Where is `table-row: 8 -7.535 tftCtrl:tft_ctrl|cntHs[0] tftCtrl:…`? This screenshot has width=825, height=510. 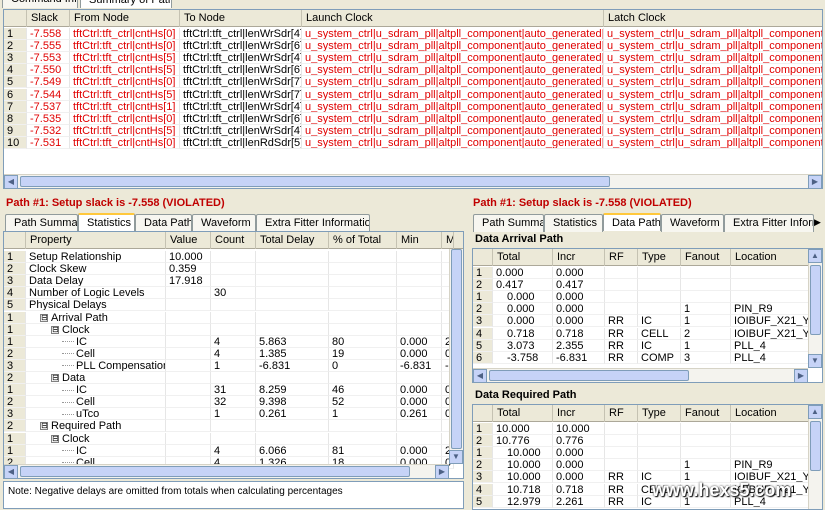 table-row: 8 -7.535 tftCtrl:tft_ctrl|cntHs[0] tftCtrl:… is located at coordinates (413, 118).